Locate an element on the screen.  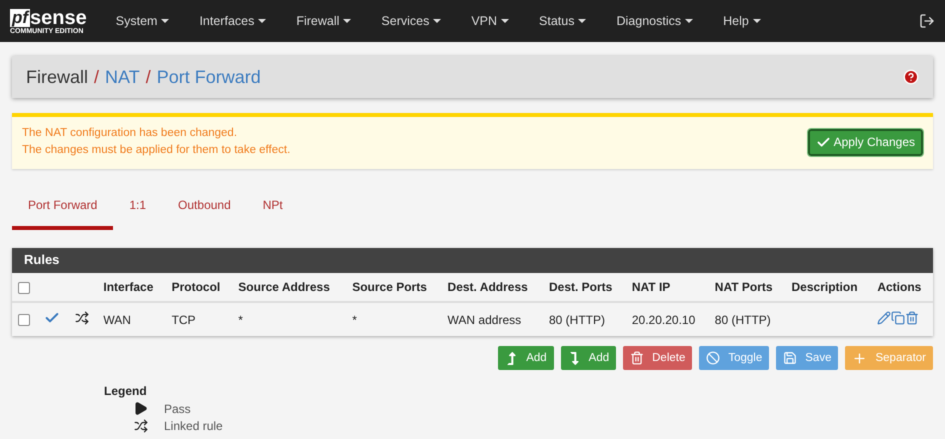
breadcrumb-text: Firewall is located at coordinates (57, 77).